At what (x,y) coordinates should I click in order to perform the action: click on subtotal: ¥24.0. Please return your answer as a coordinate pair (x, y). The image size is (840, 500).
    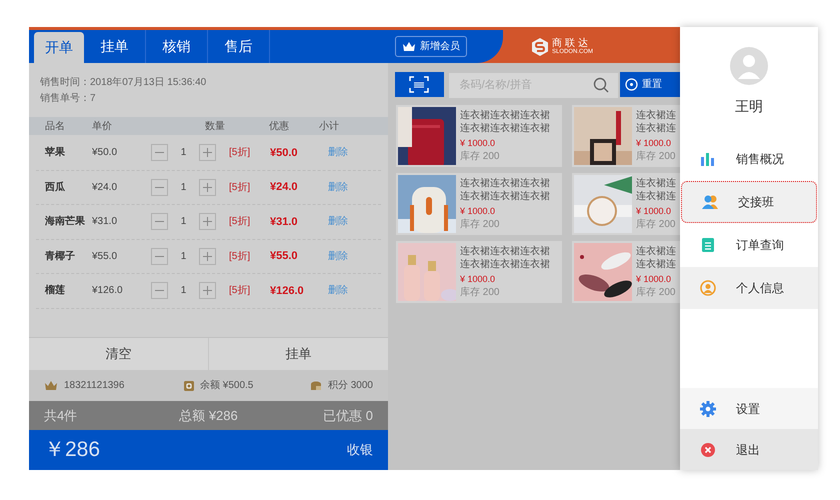
    Looking at the image, I should click on (284, 187).